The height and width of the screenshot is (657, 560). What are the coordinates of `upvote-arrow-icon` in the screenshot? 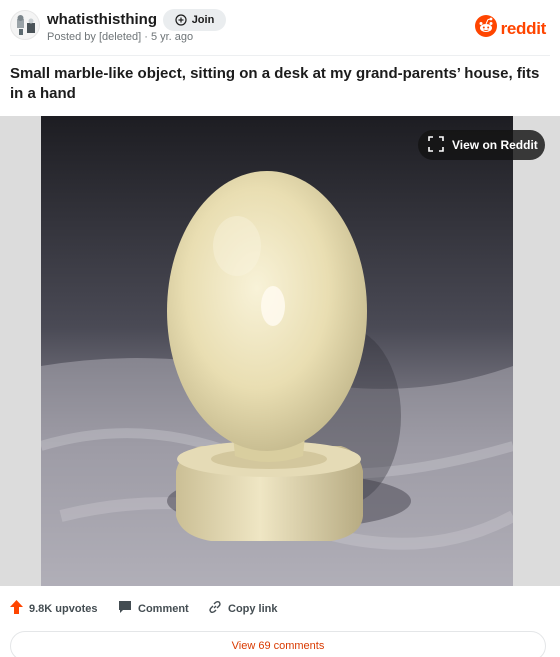 It's located at (16, 608).